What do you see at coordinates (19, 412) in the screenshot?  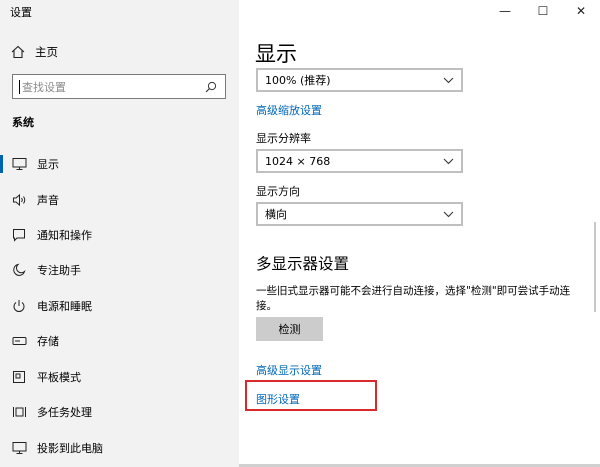 I see `multitask-icon` at bounding box center [19, 412].